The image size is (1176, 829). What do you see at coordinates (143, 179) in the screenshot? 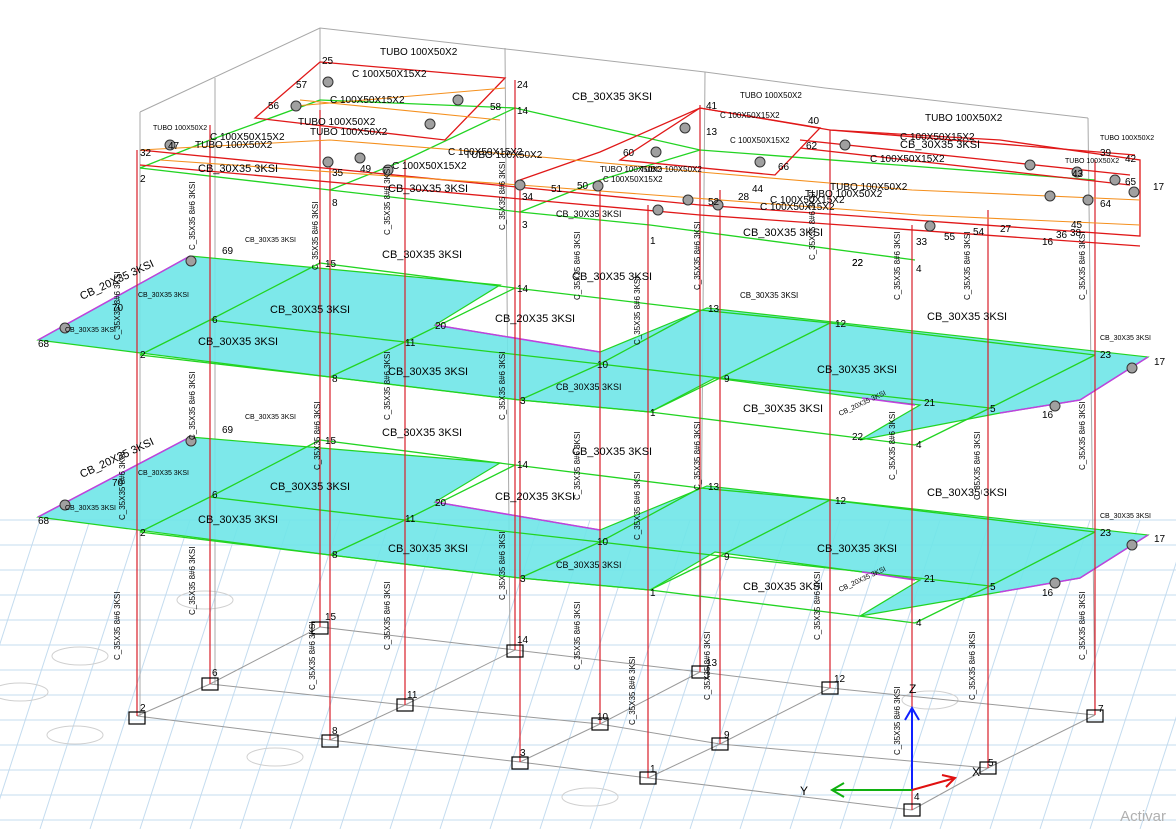
I see `joint-label-roof: 2` at bounding box center [143, 179].